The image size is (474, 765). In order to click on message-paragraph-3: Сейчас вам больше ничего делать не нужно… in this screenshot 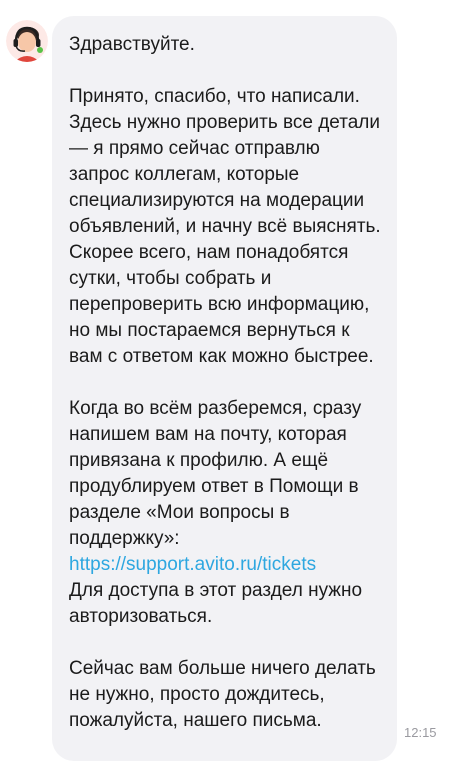, I will do `click(222, 694)`.